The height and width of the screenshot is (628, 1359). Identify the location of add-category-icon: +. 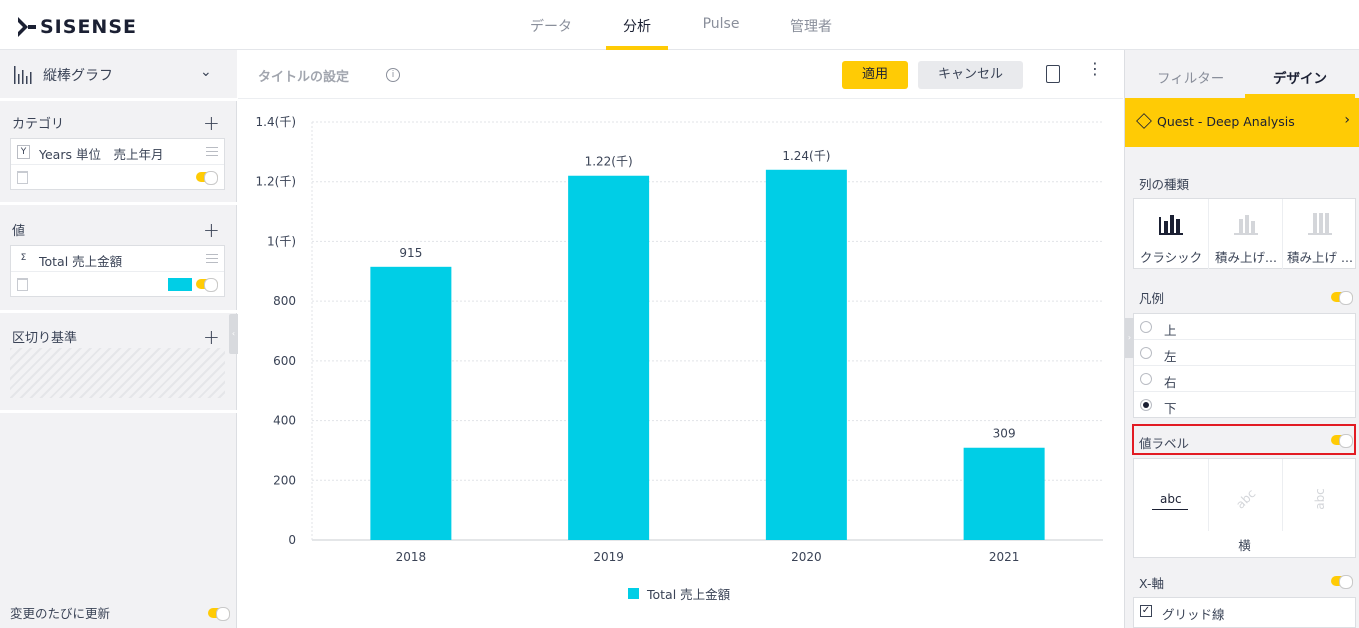
(211, 123).